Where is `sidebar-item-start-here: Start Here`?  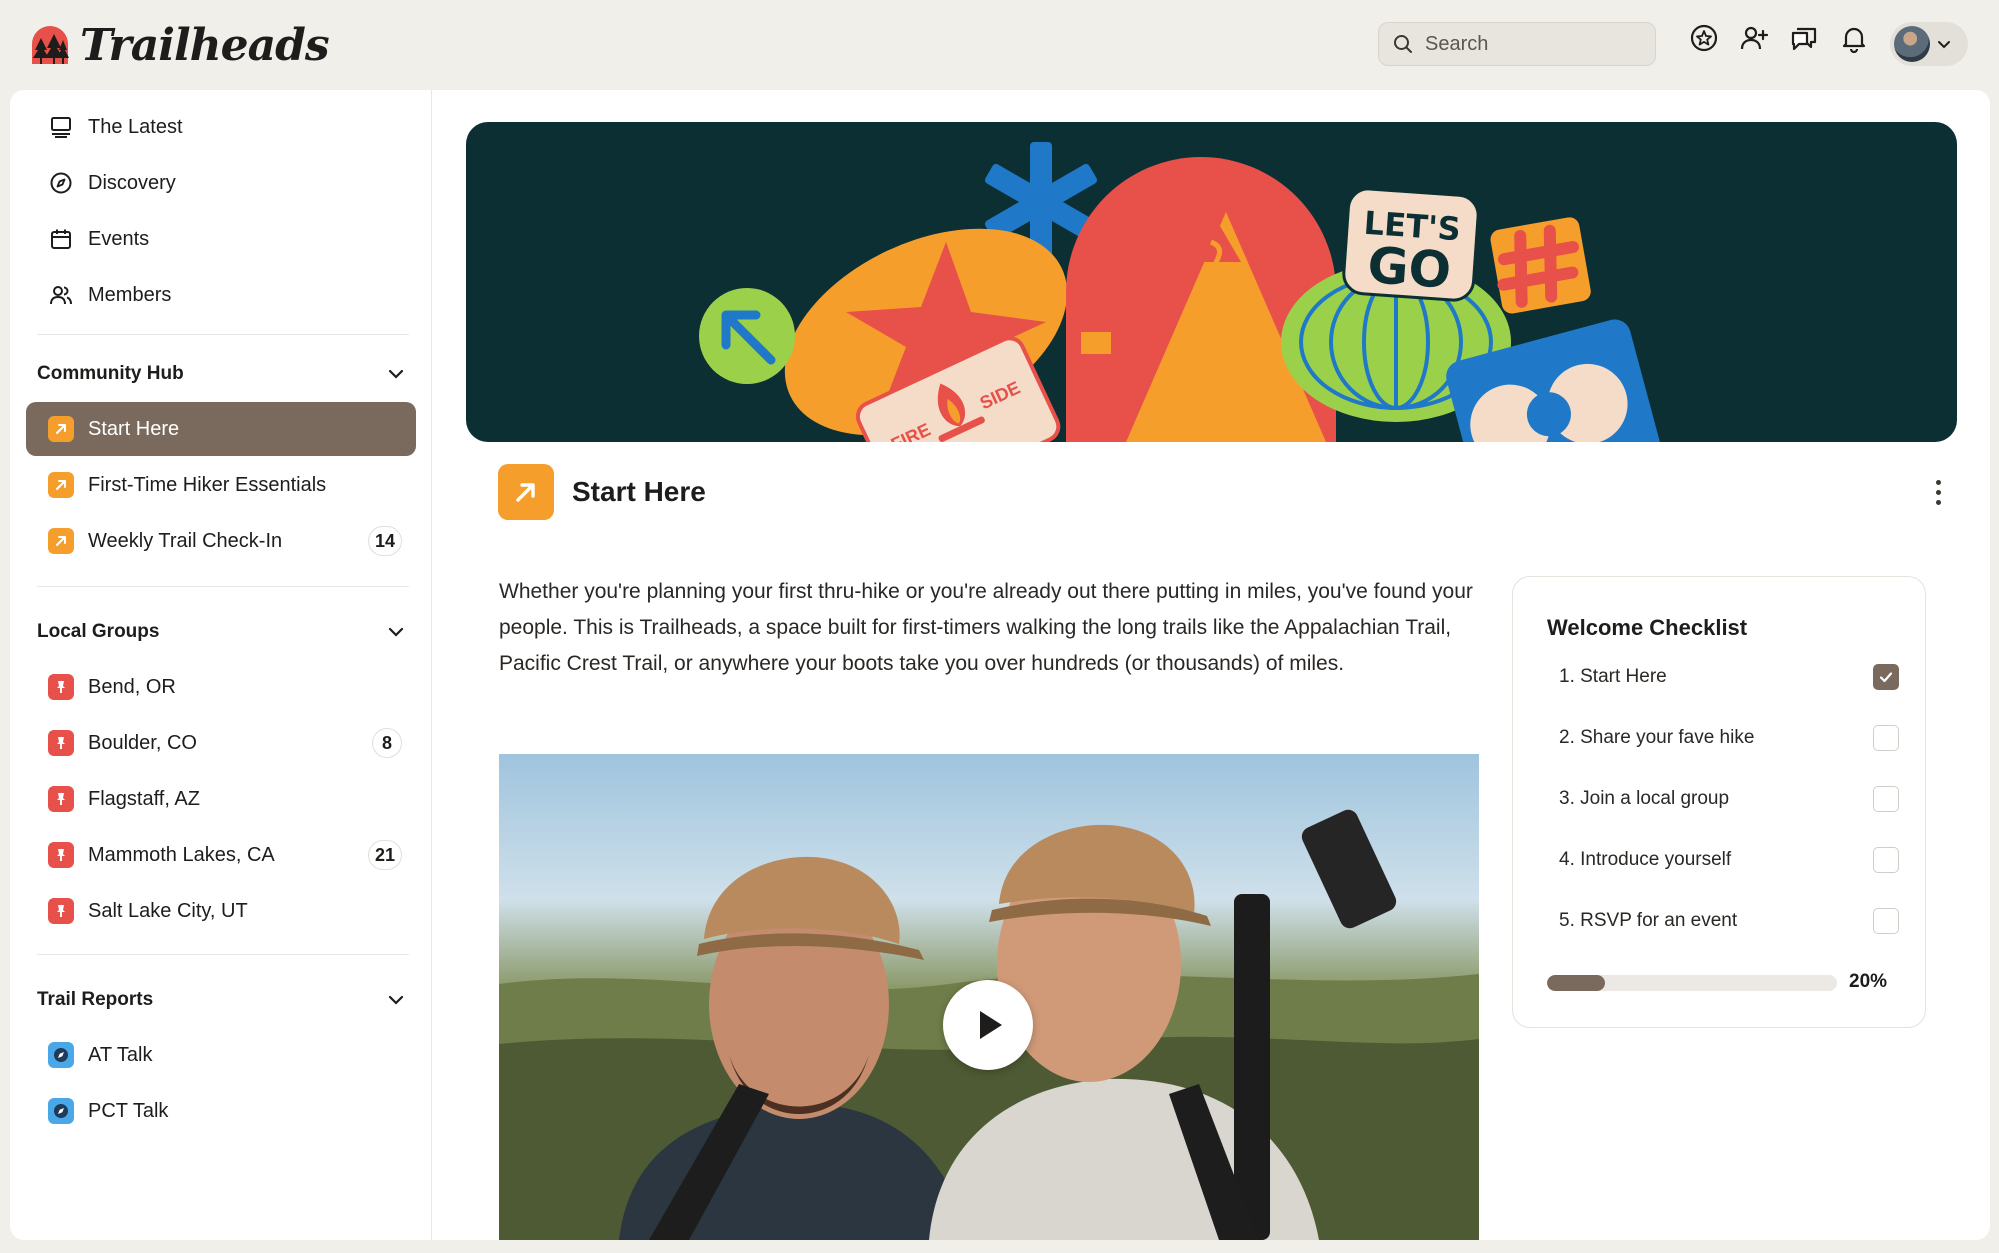
sidebar-item-start-here: Start Here is located at coordinates (221, 429).